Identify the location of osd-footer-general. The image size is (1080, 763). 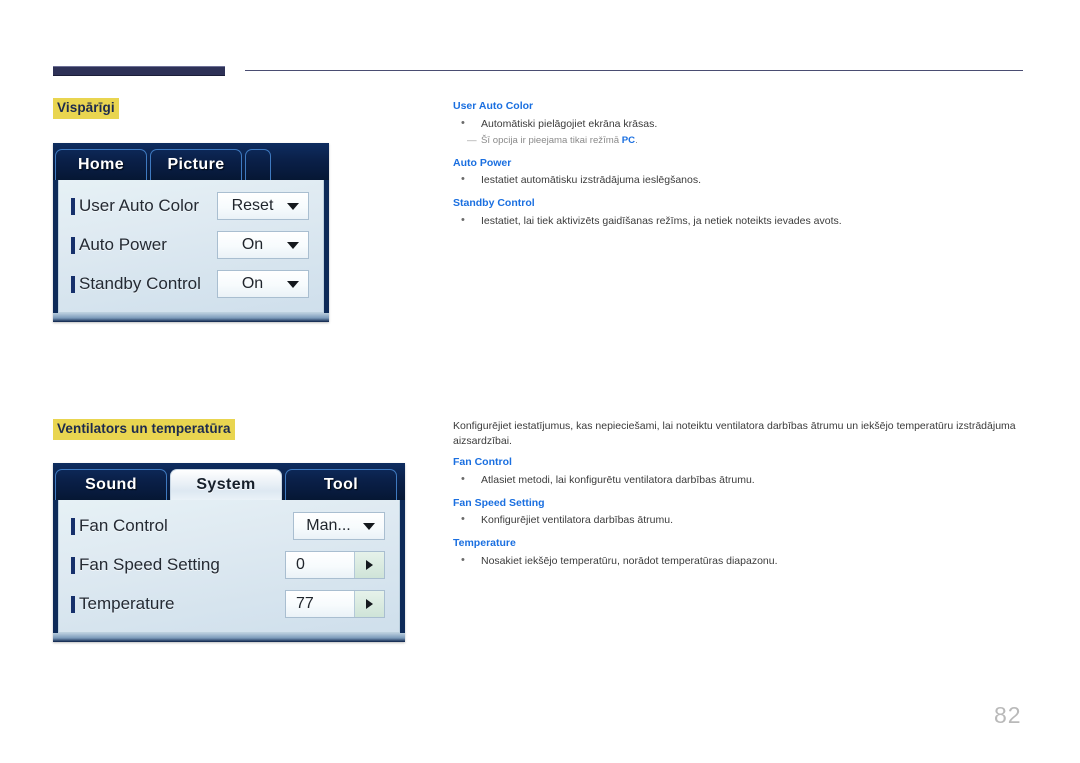
(191, 317).